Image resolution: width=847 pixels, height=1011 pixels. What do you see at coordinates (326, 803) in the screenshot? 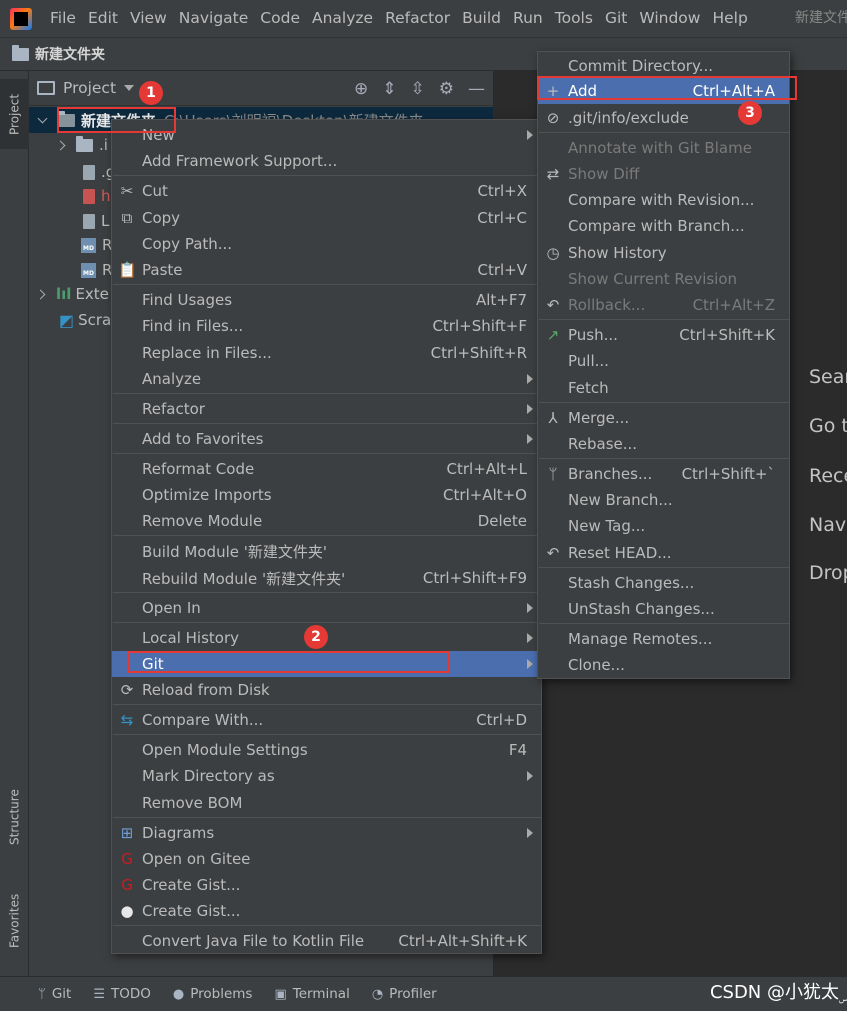
I see `menu-item-remove-bom: Remove BOM` at bounding box center [326, 803].